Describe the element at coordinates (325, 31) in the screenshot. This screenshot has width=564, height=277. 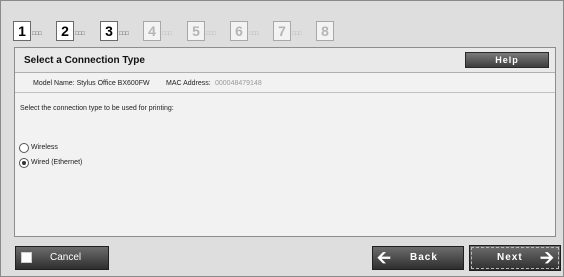
I see `step-number: 8` at that location.